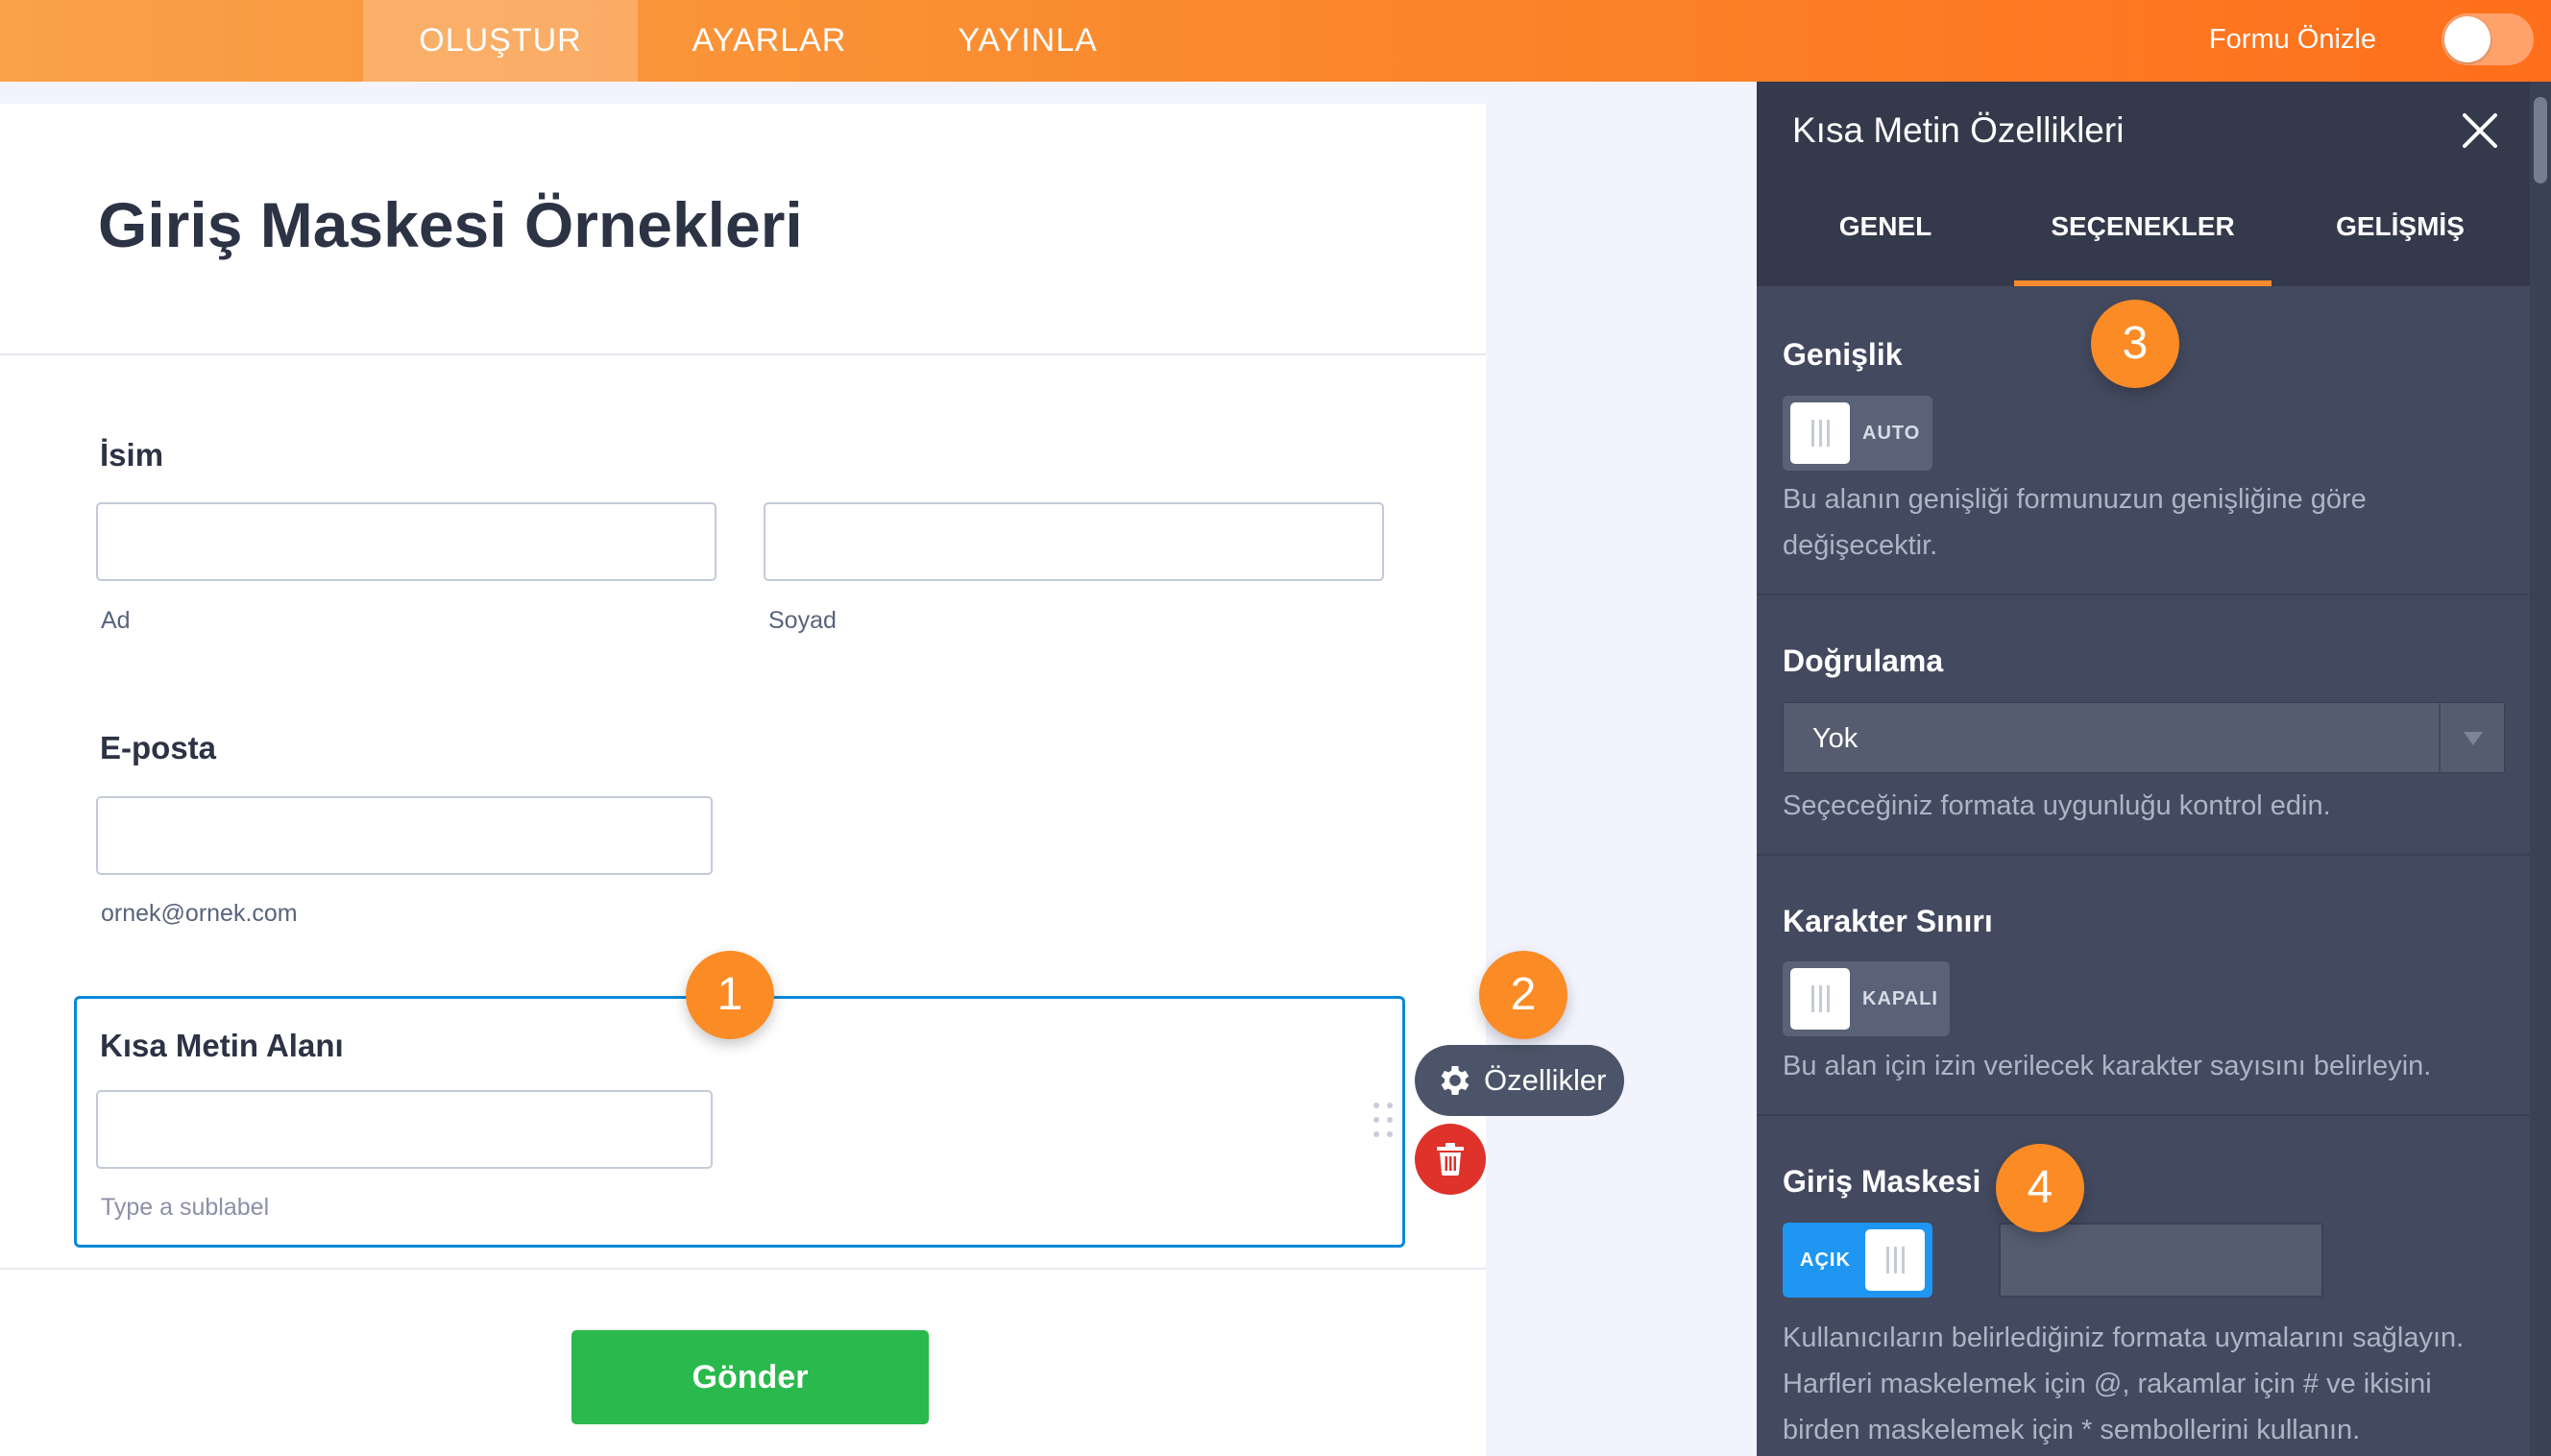  Describe the element at coordinates (407, 542) in the screenshot. I see `first-name-input` at that location.